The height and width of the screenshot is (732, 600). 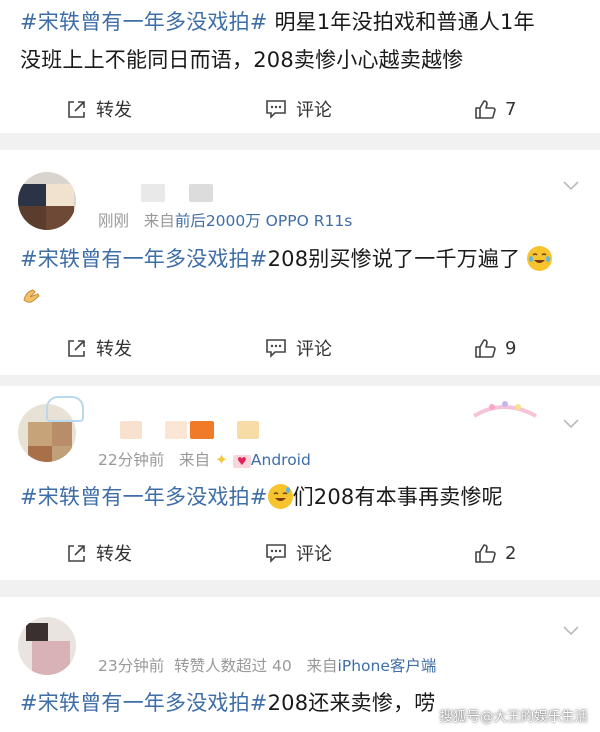 What do you see at coordinates (511, 348) in the screenshot?
I see `like-count: 9` at bounding box center [511, 348].